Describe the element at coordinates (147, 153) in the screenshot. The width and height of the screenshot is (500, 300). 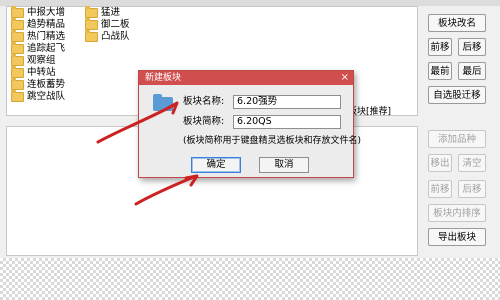
I see `annotation-arrows` at that location.